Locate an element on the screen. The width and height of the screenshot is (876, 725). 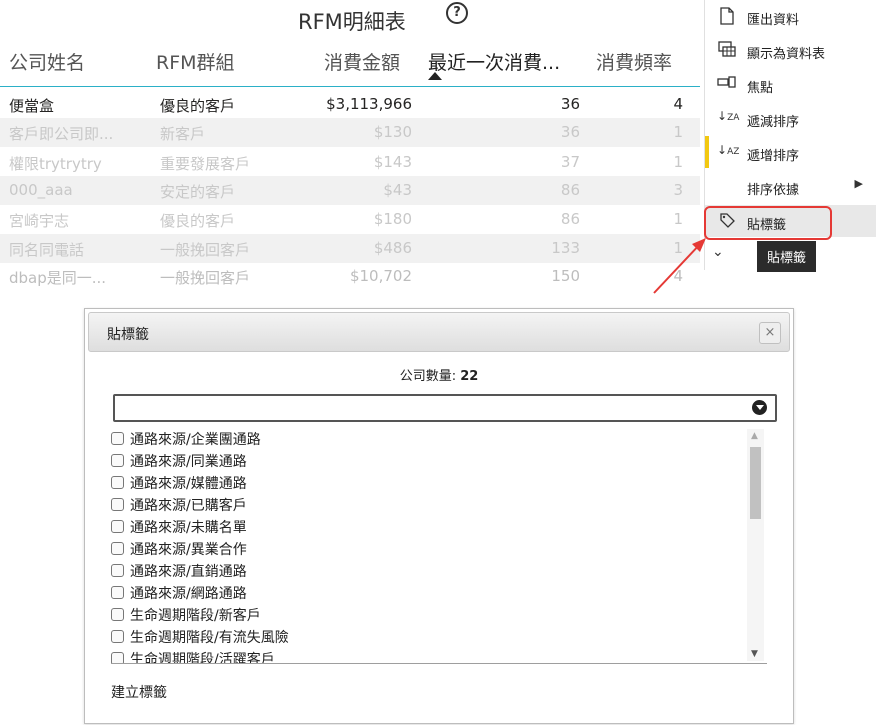
tag-option: 通路來源/未購名單 is located at coordinates (426, 528).